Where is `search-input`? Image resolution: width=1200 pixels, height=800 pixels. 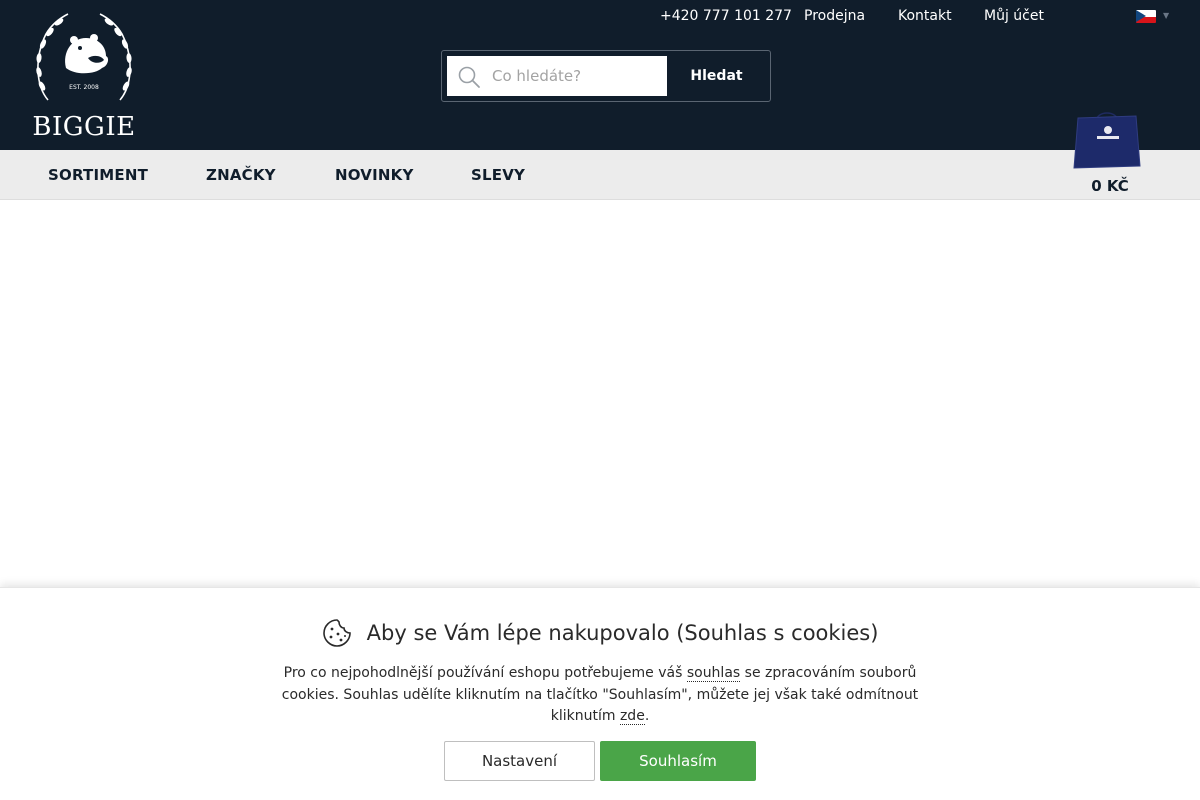
search-input is located at coordinates (575, 76).